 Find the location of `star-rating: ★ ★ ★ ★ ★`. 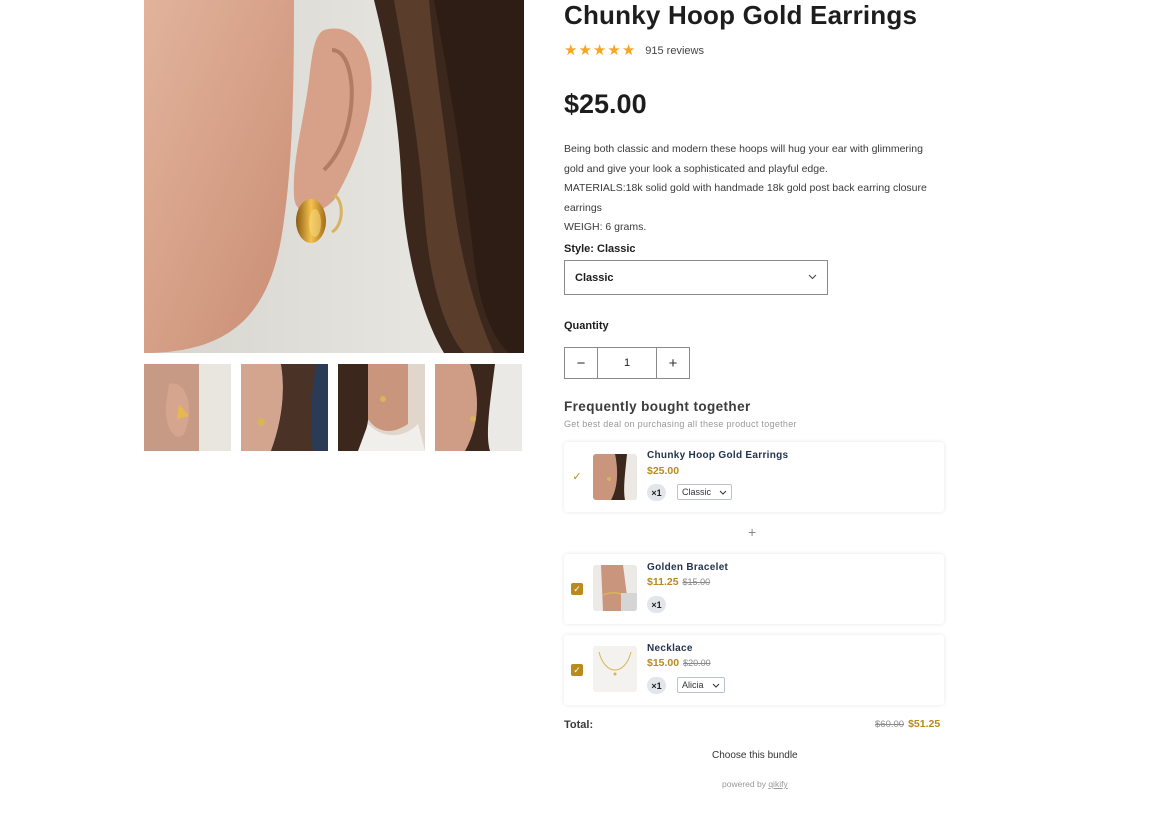

star-rating: ★ ★ ★ ★ ★ is located at coordinates (599, 51).